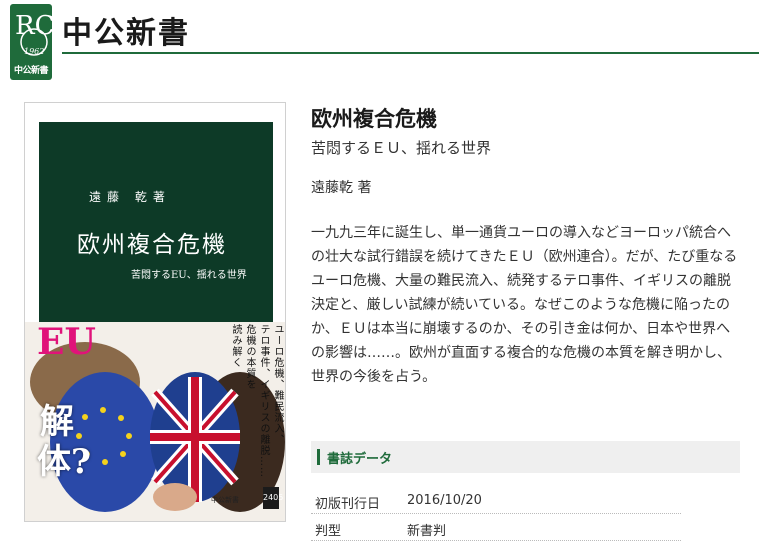 This screenshot has height=545, width=779. I want to click on site-title: 中公新書, so click(126, 30).